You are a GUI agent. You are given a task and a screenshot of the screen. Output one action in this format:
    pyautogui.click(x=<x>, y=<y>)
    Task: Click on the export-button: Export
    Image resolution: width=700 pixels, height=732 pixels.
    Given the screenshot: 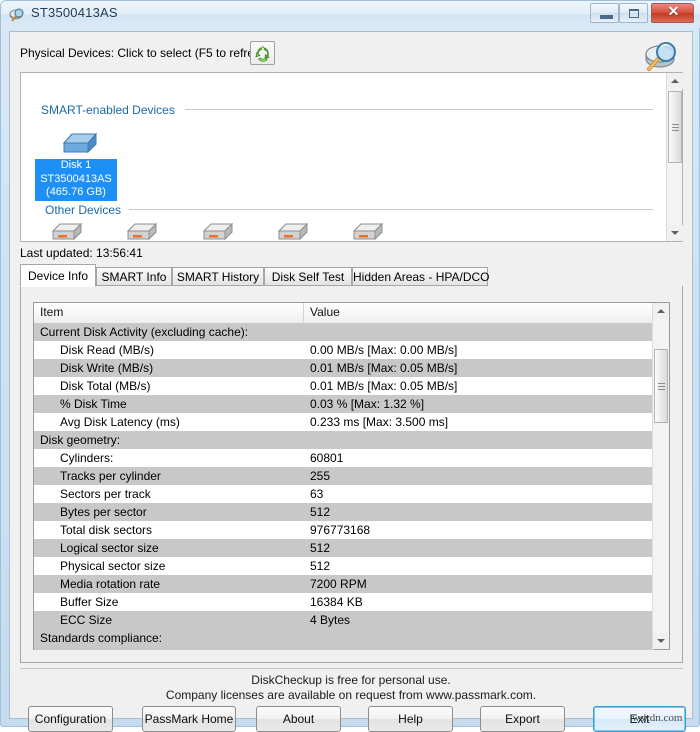 What is the action you would take?
    pyautogui.click(x=522, y=719)
    